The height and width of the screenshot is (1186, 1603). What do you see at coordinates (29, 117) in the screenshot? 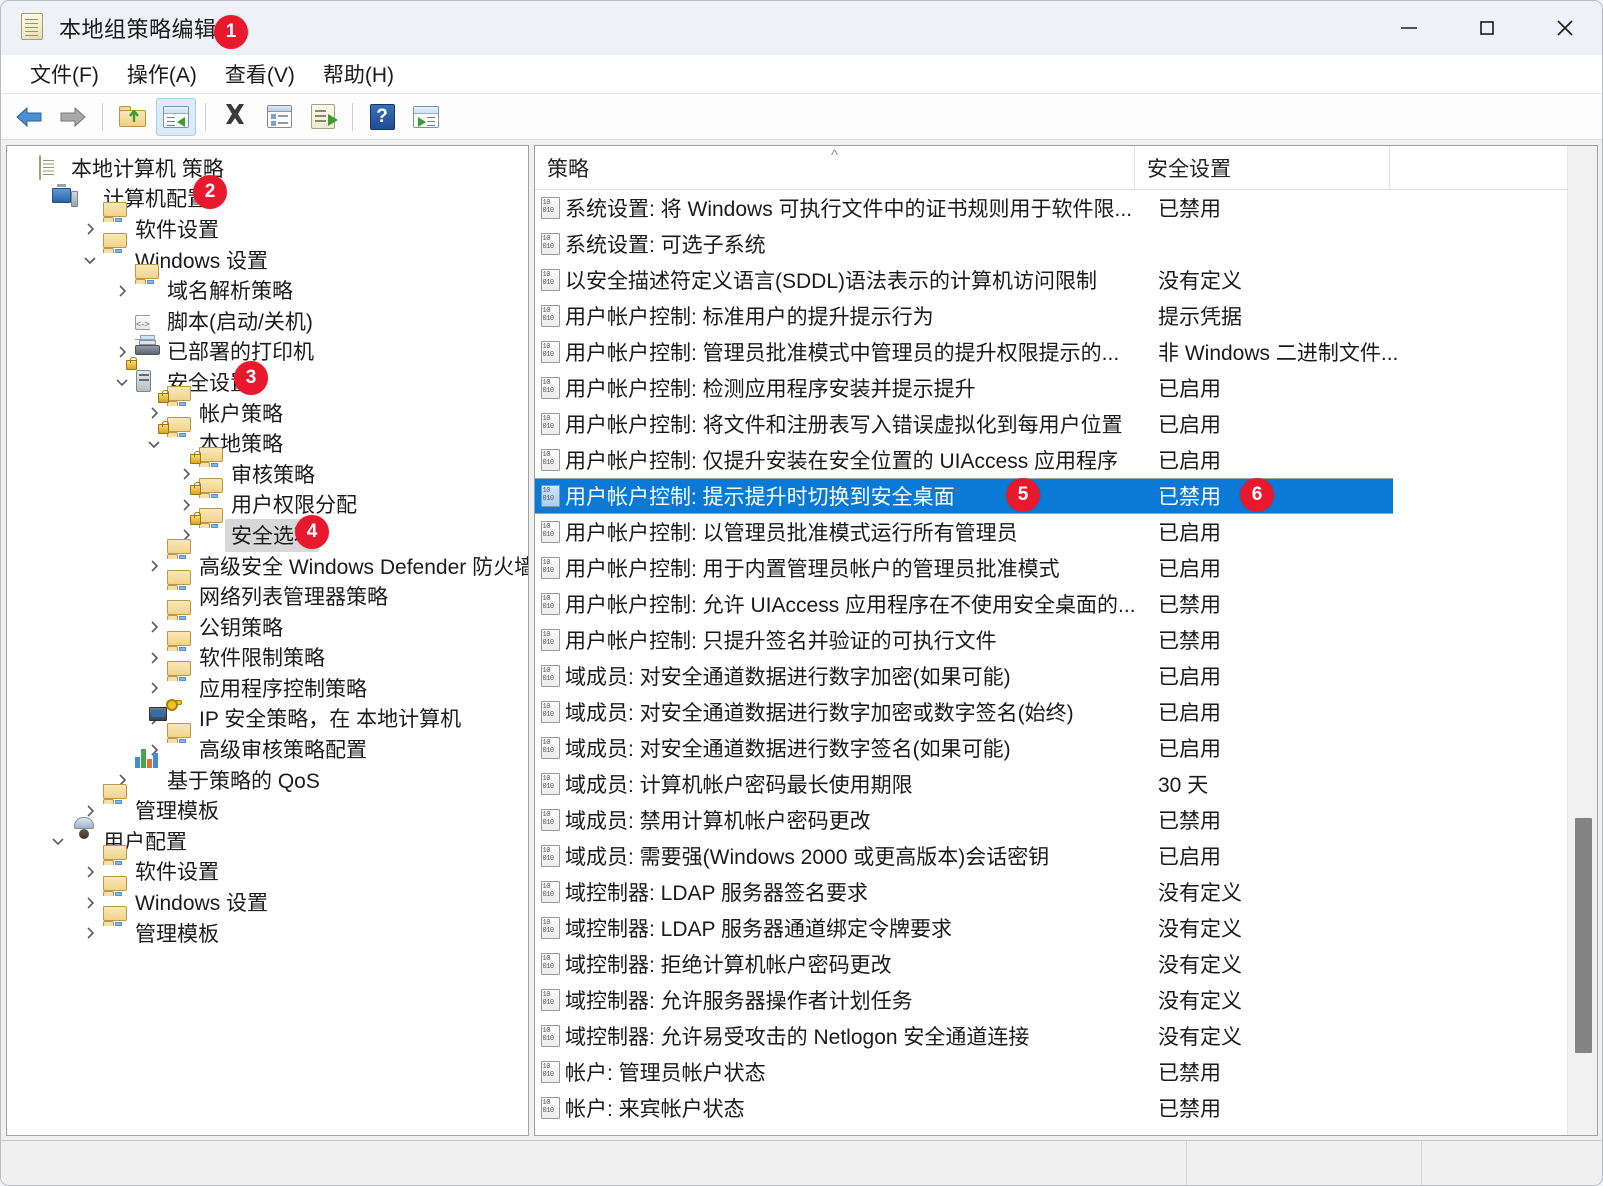
I see `back-button` at bounding box center [29, 117].